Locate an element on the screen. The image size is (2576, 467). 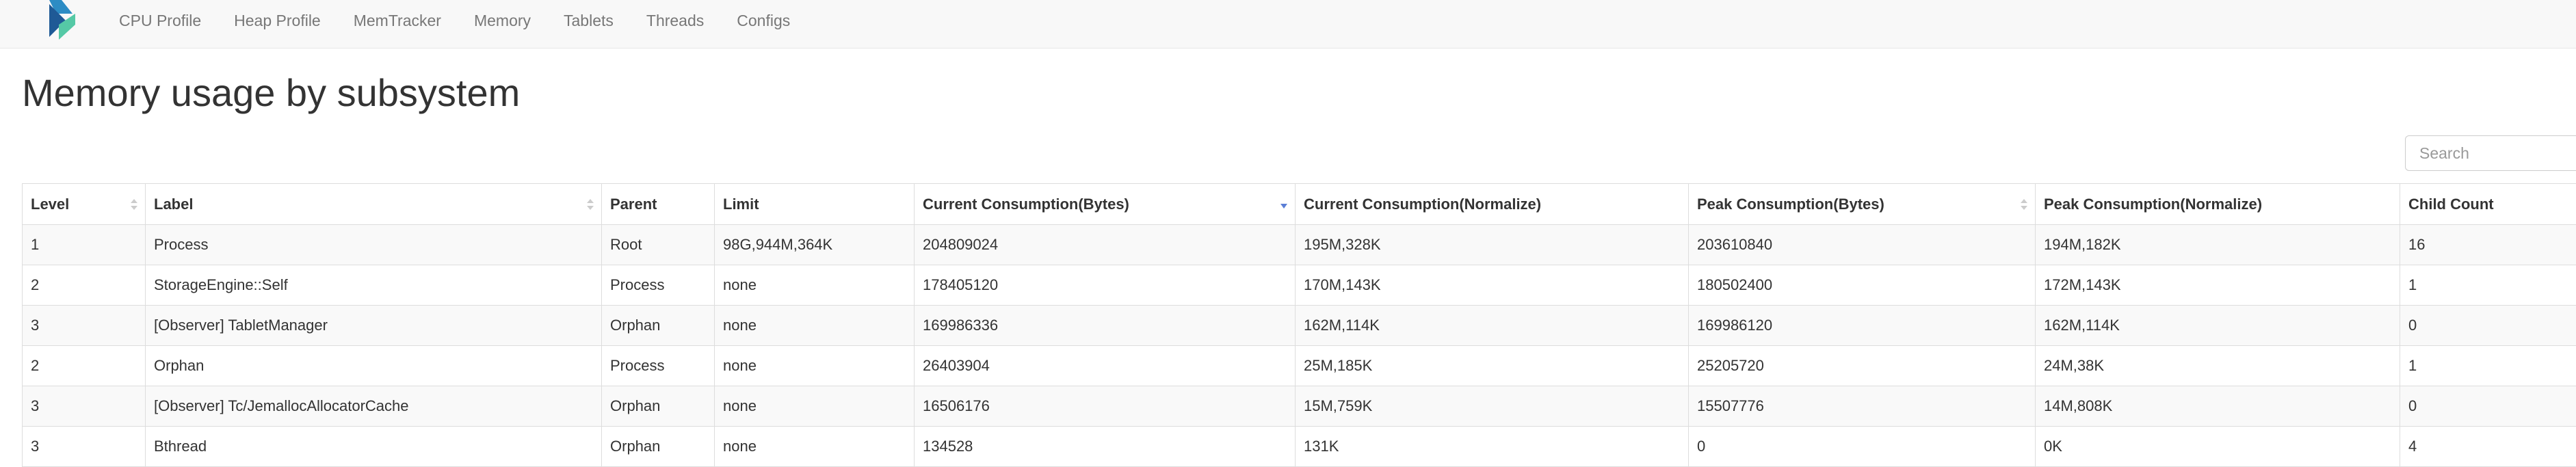
cell-peak-bytes: 203610840 is located at coordinates (1862, 245).